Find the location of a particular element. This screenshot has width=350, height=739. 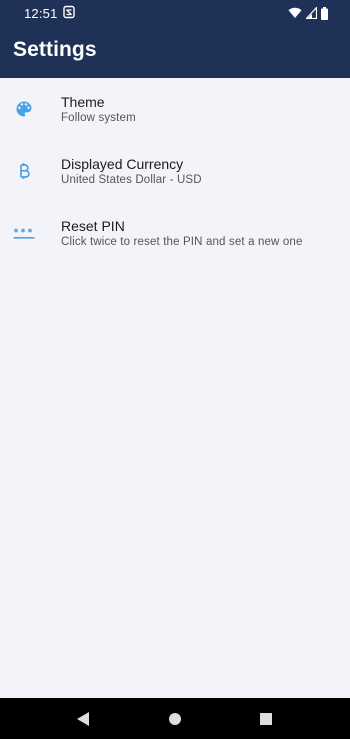

back-icon is located at coordinates (84, 719).